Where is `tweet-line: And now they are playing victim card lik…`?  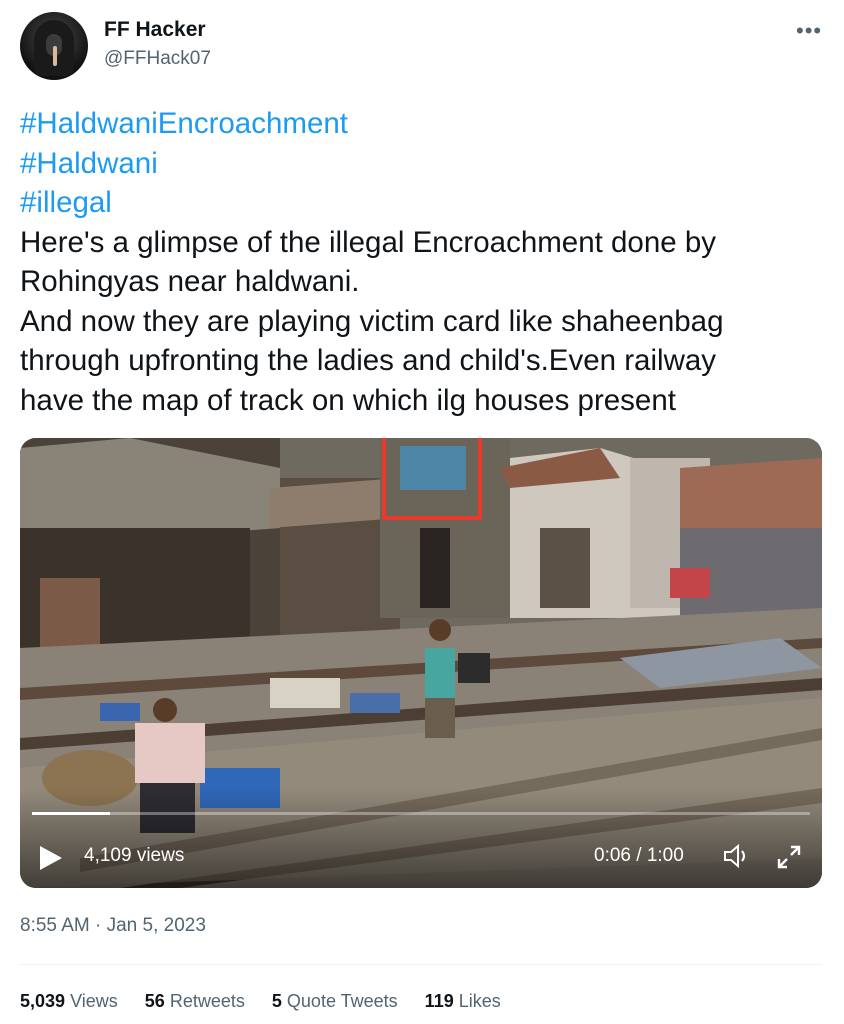 tweet-line: And now they are playing victim card lik… is located at coordinates (372, 321).